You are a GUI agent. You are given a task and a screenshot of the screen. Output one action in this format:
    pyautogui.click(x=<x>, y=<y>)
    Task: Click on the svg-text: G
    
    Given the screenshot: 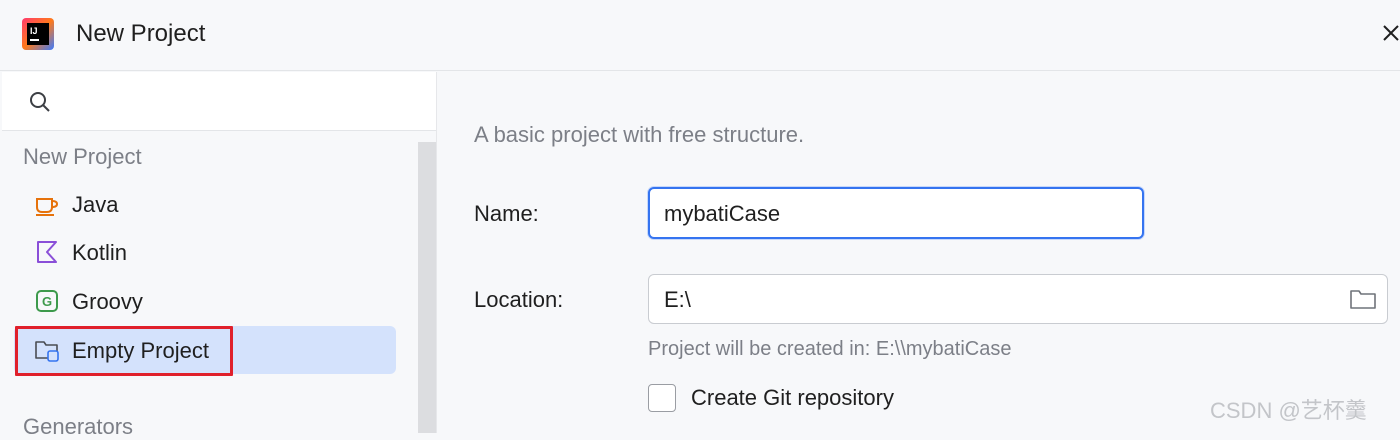 What is the action you would take?
    pyautogui.click(x=47, y=301)
    